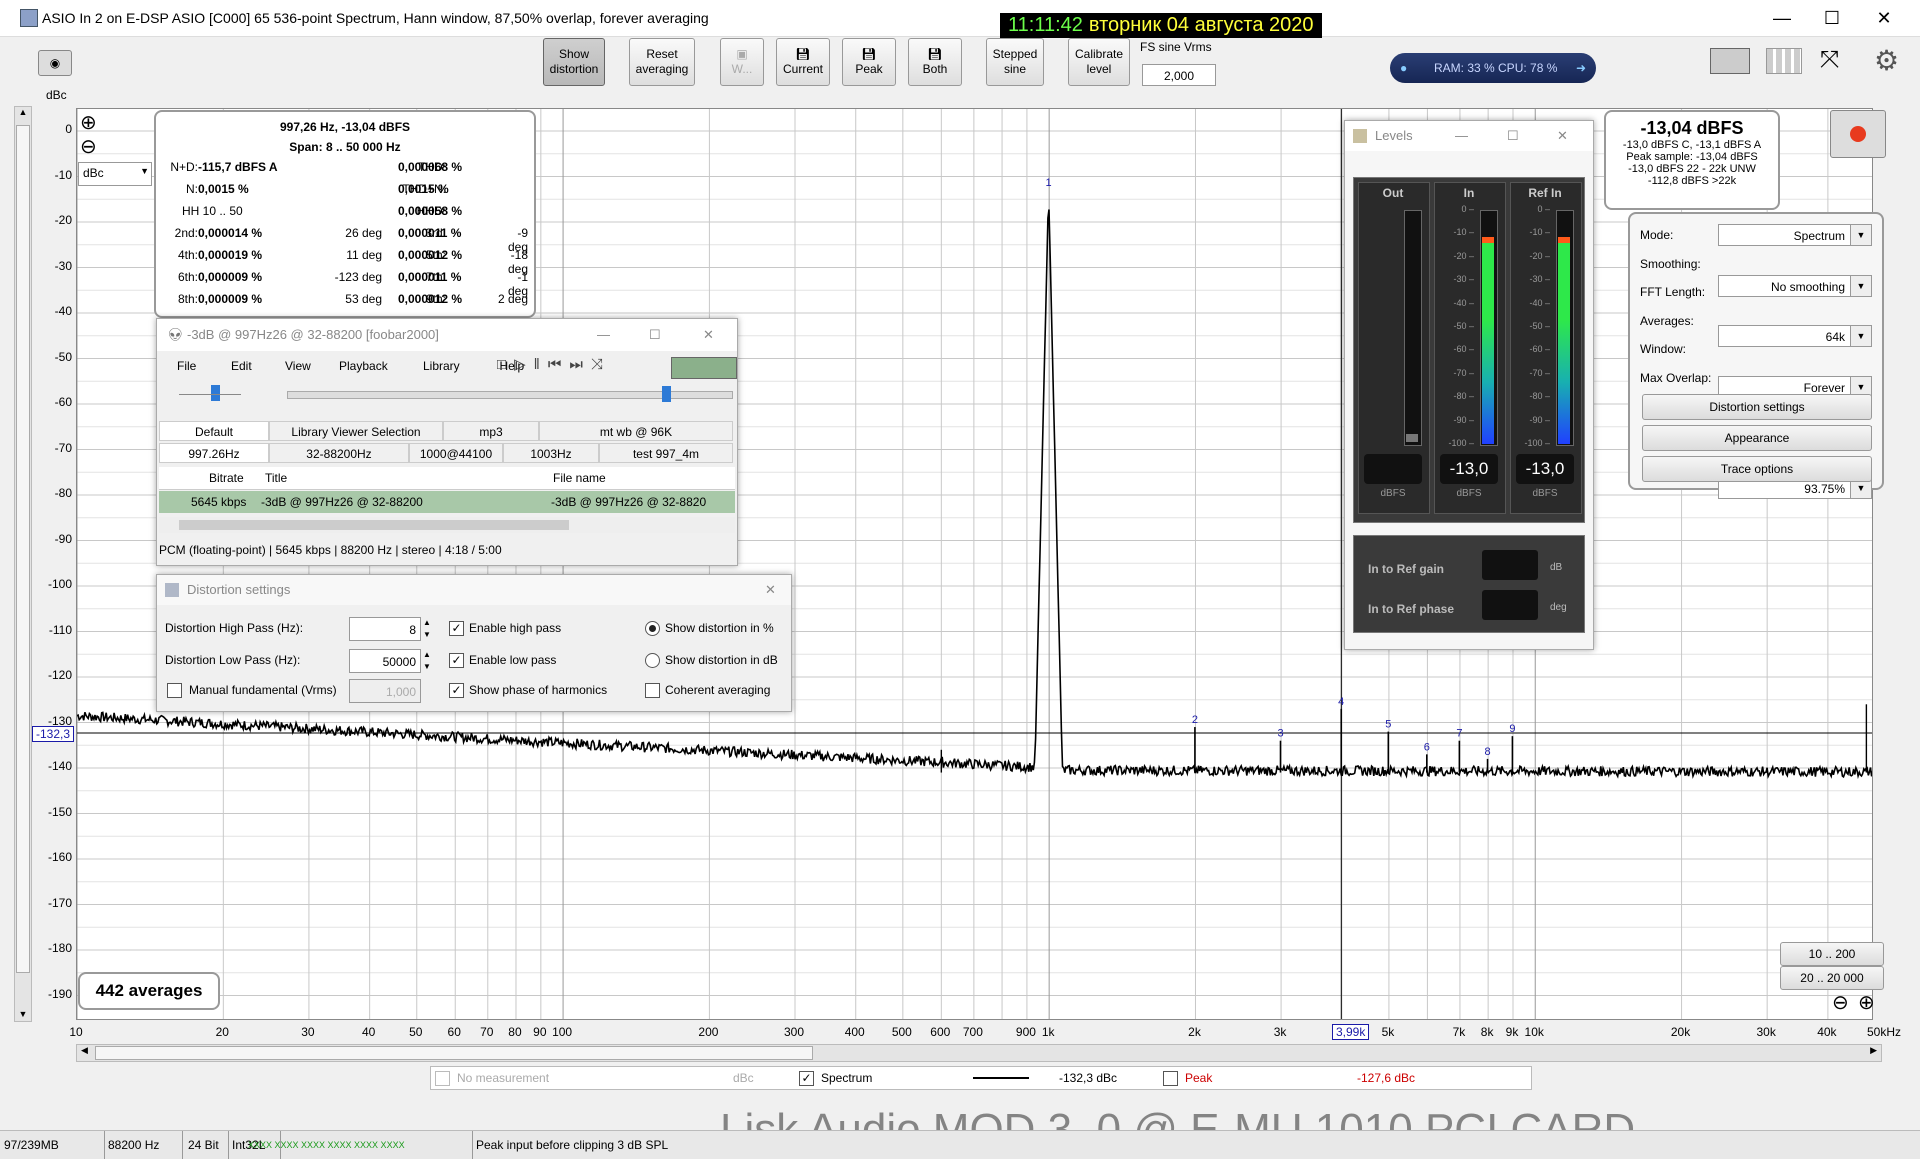 This screenshot has width=1920, height=1159. Describe the element at coordinates (241, 366) in the screenshot. I see `menu-item: Edit` at that location.